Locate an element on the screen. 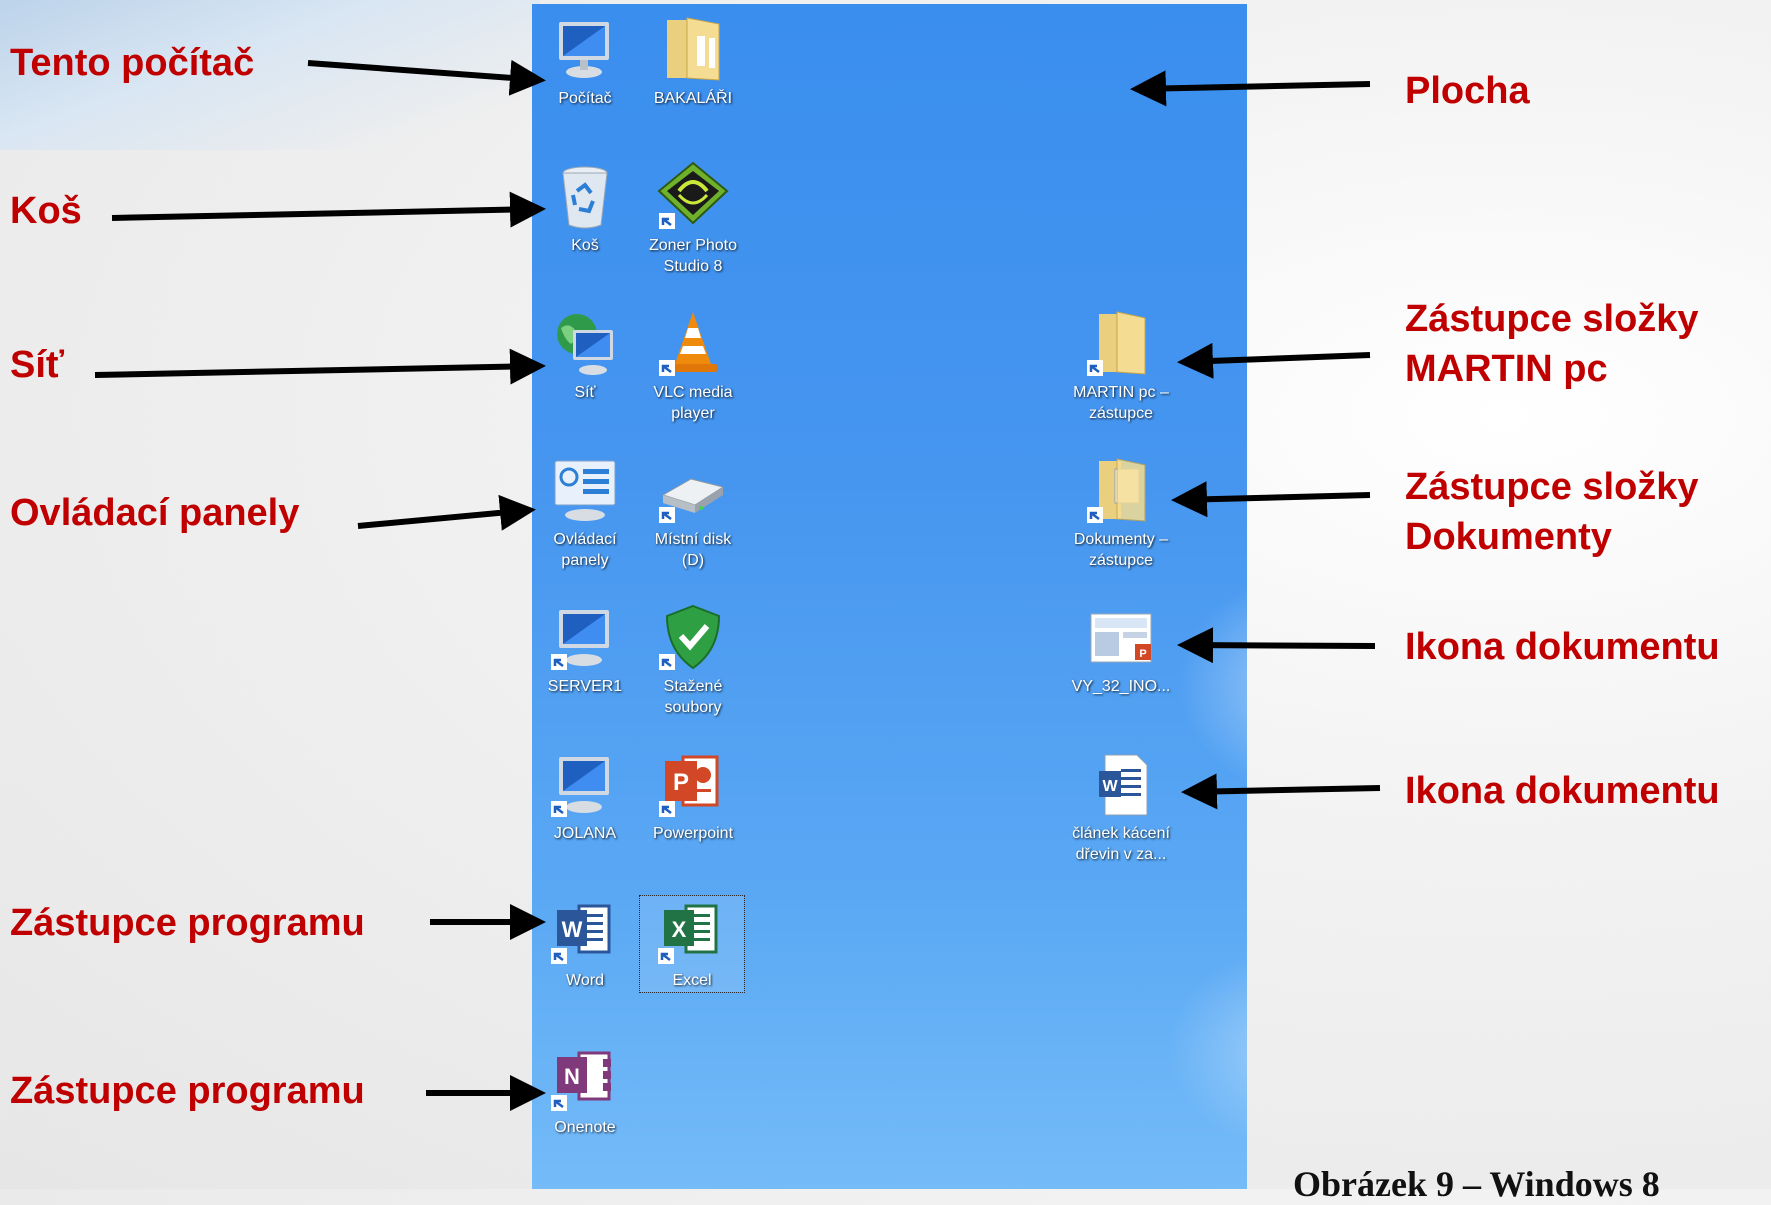  icon-label-line: MARTIN pc – is located at coordinates (1121, 392).